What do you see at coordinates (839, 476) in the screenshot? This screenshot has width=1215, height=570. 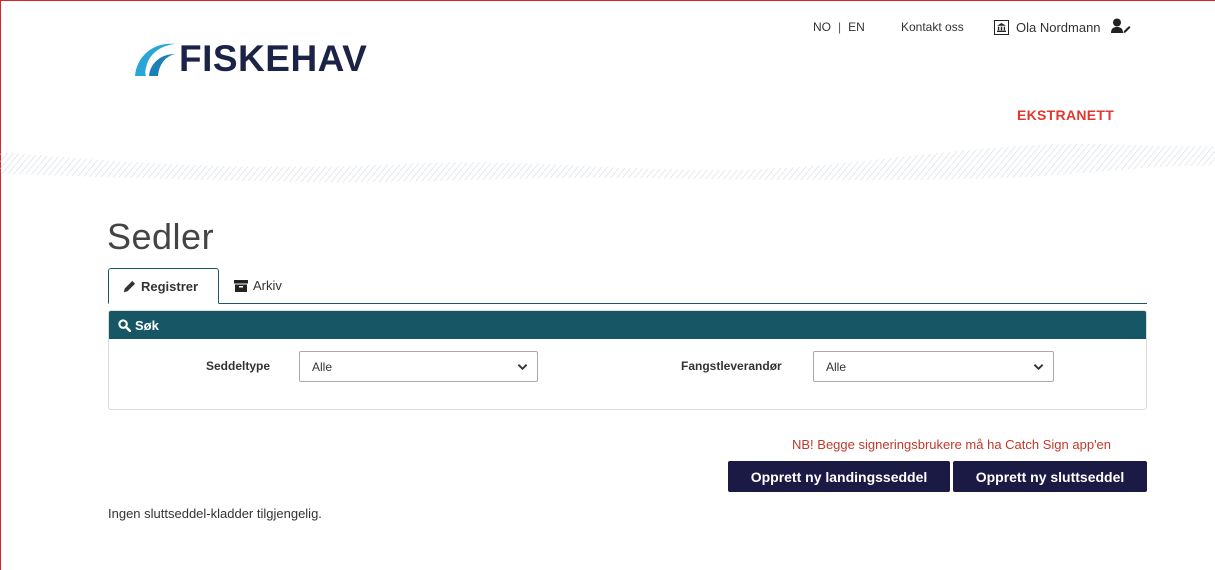 I see `create-landing-note-button: Opprett ny landingsseddel` at bounding box center [839, 476].